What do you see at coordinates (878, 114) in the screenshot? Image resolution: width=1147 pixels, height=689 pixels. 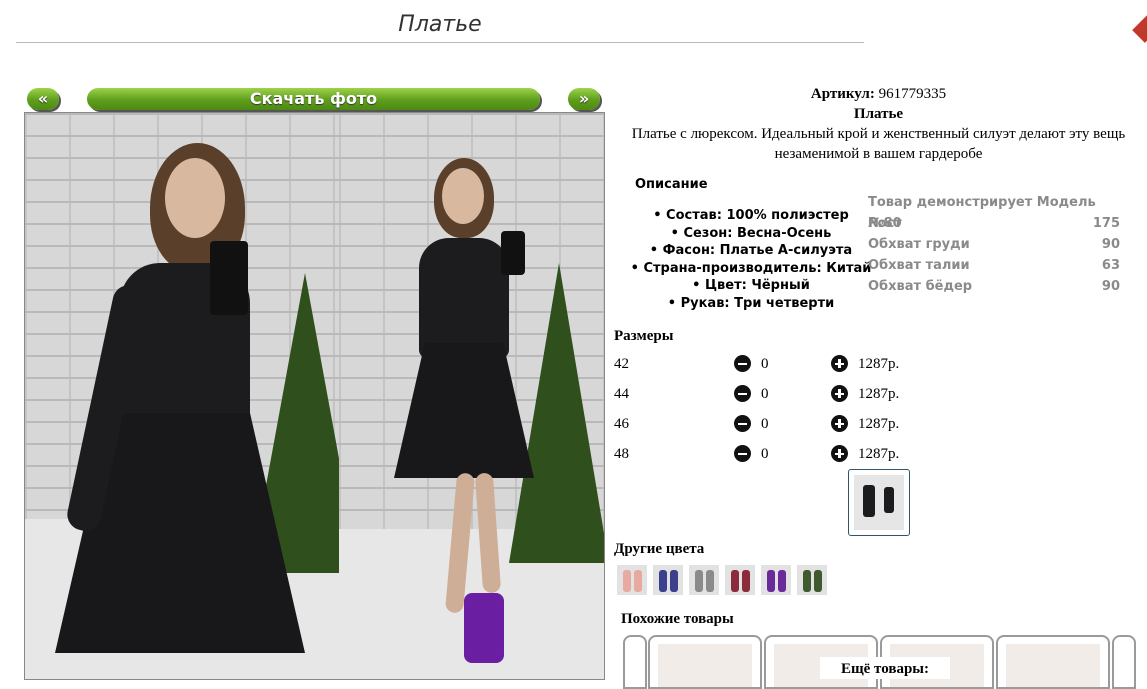 I see `product-name: Платье` at bounding box center [878, 114].